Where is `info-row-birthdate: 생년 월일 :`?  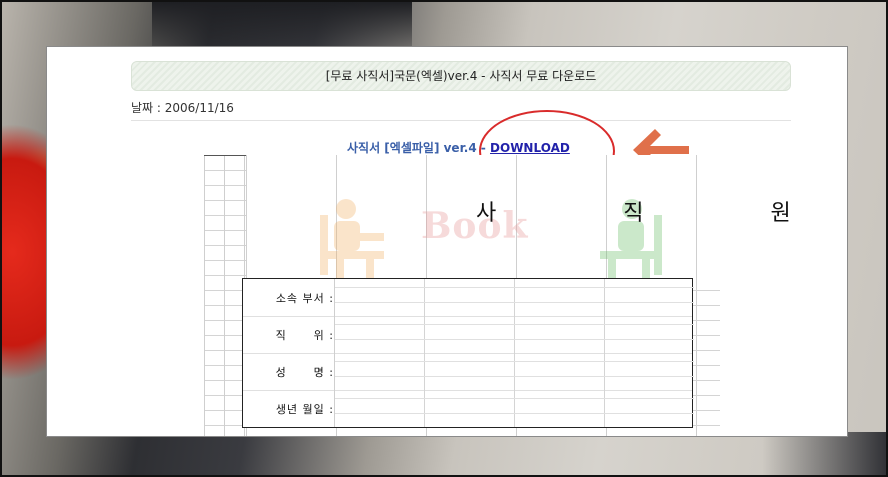 info-row-birthdate: 생년 월일 : is located at coordinates (468, 408).